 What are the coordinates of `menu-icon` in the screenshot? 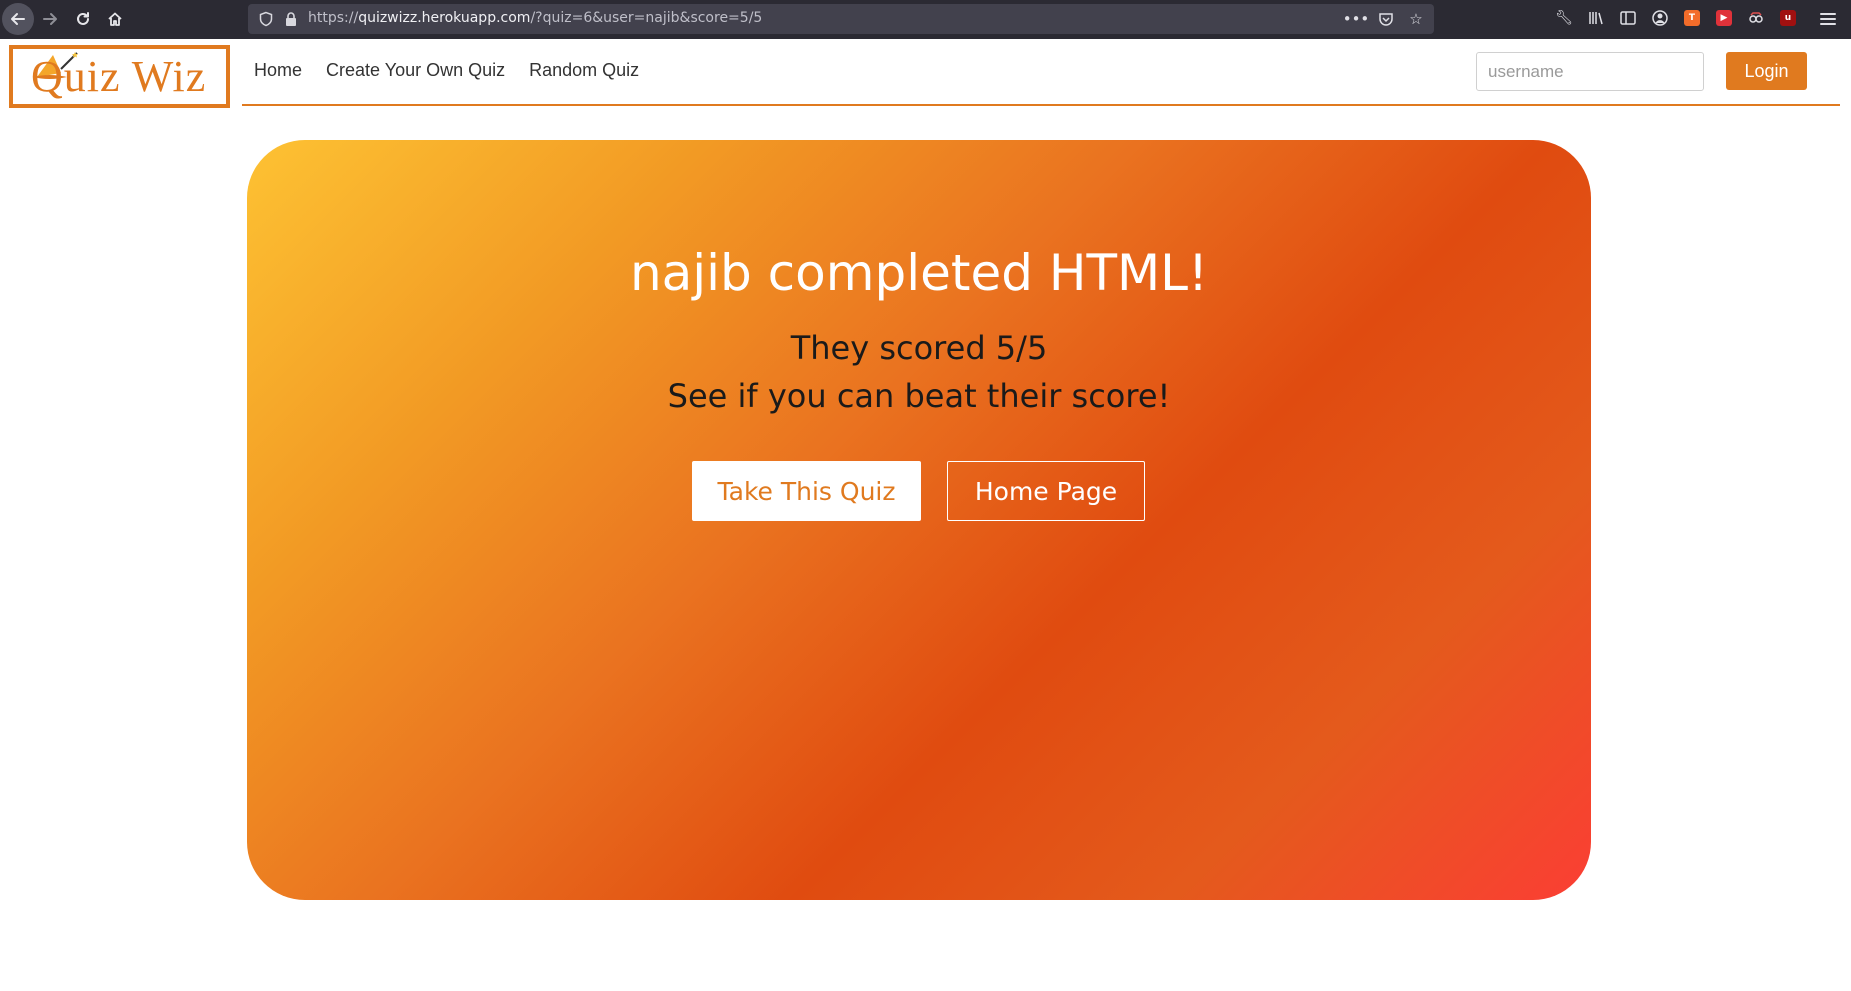 It's located at (1828, 19).